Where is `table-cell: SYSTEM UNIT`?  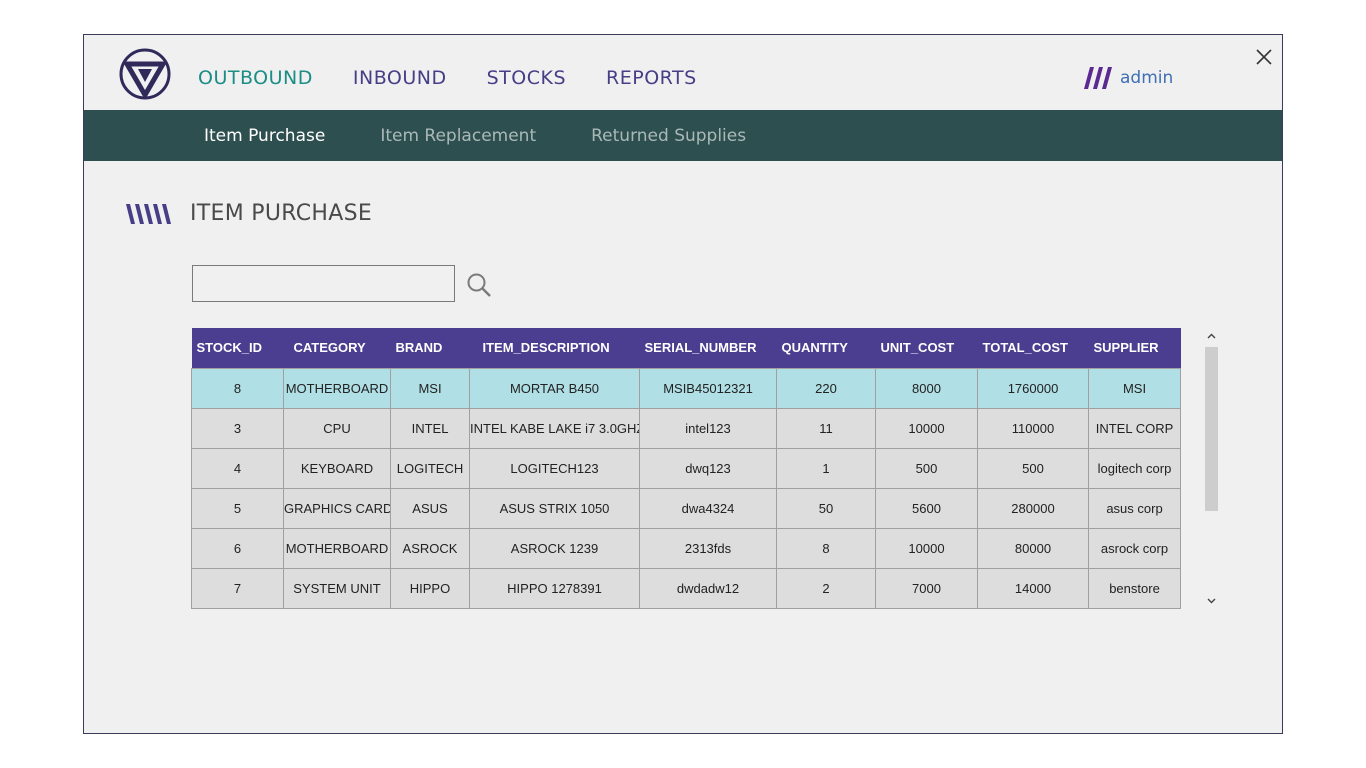 table-cell: SYSTEM UNIT is located at coordinates (337, 588).